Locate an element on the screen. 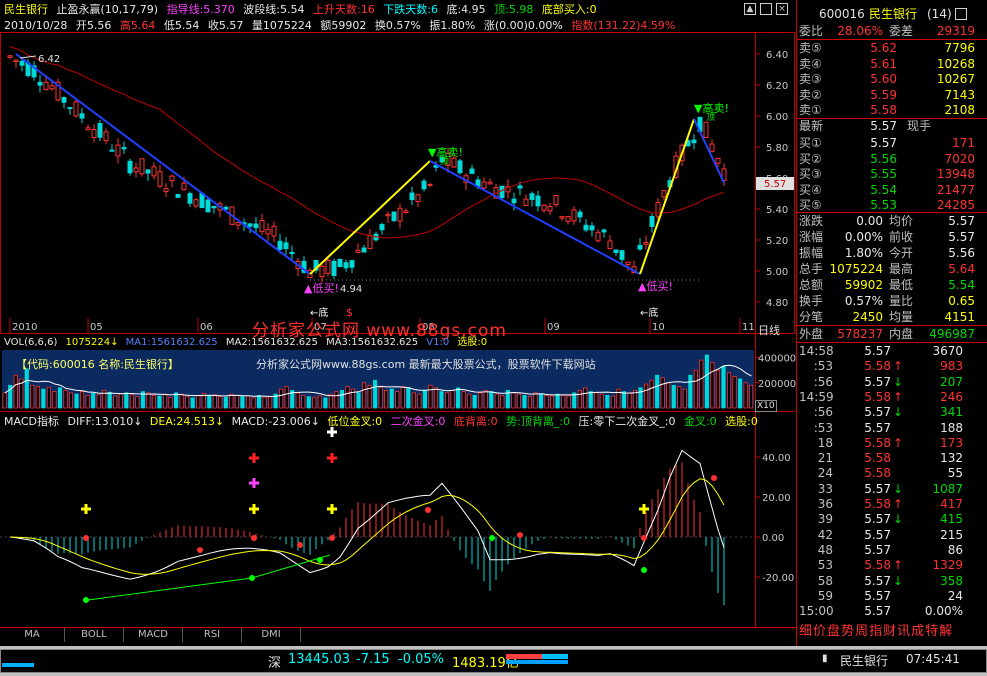  panel-tab: 盘 is located at coordinates (834, 631).